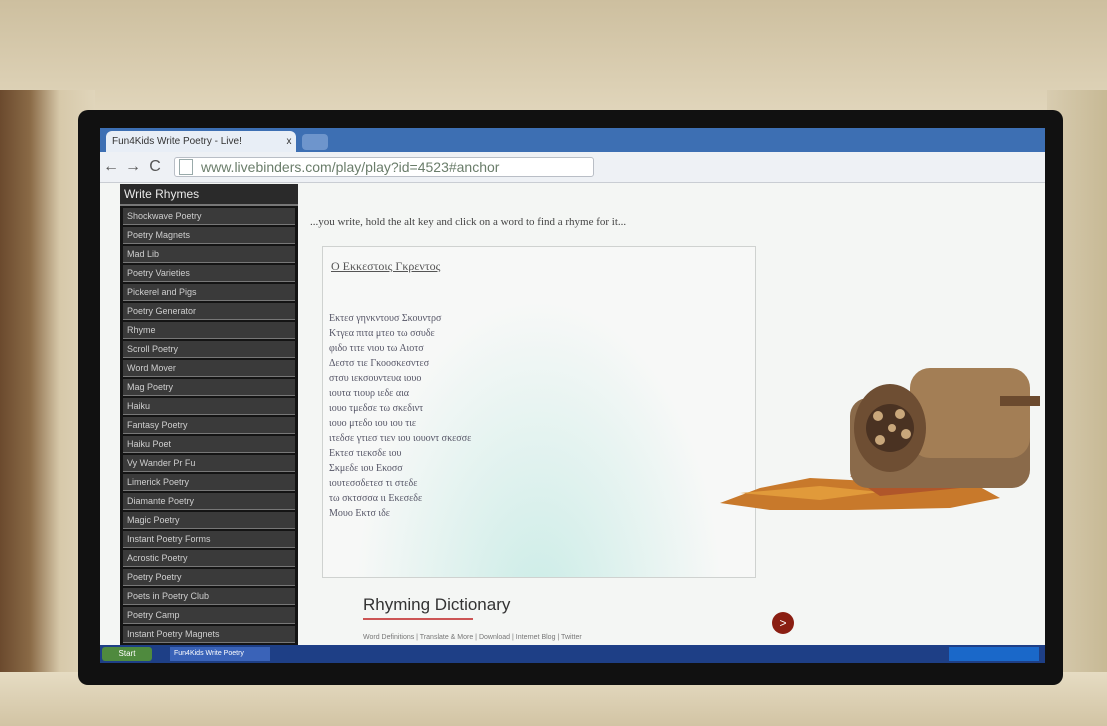 The height and width of the screenshot is (726, 1107). Describe the element at coordinates (418, 619) in the screenshot. I see `rhyme-underline` at that location.